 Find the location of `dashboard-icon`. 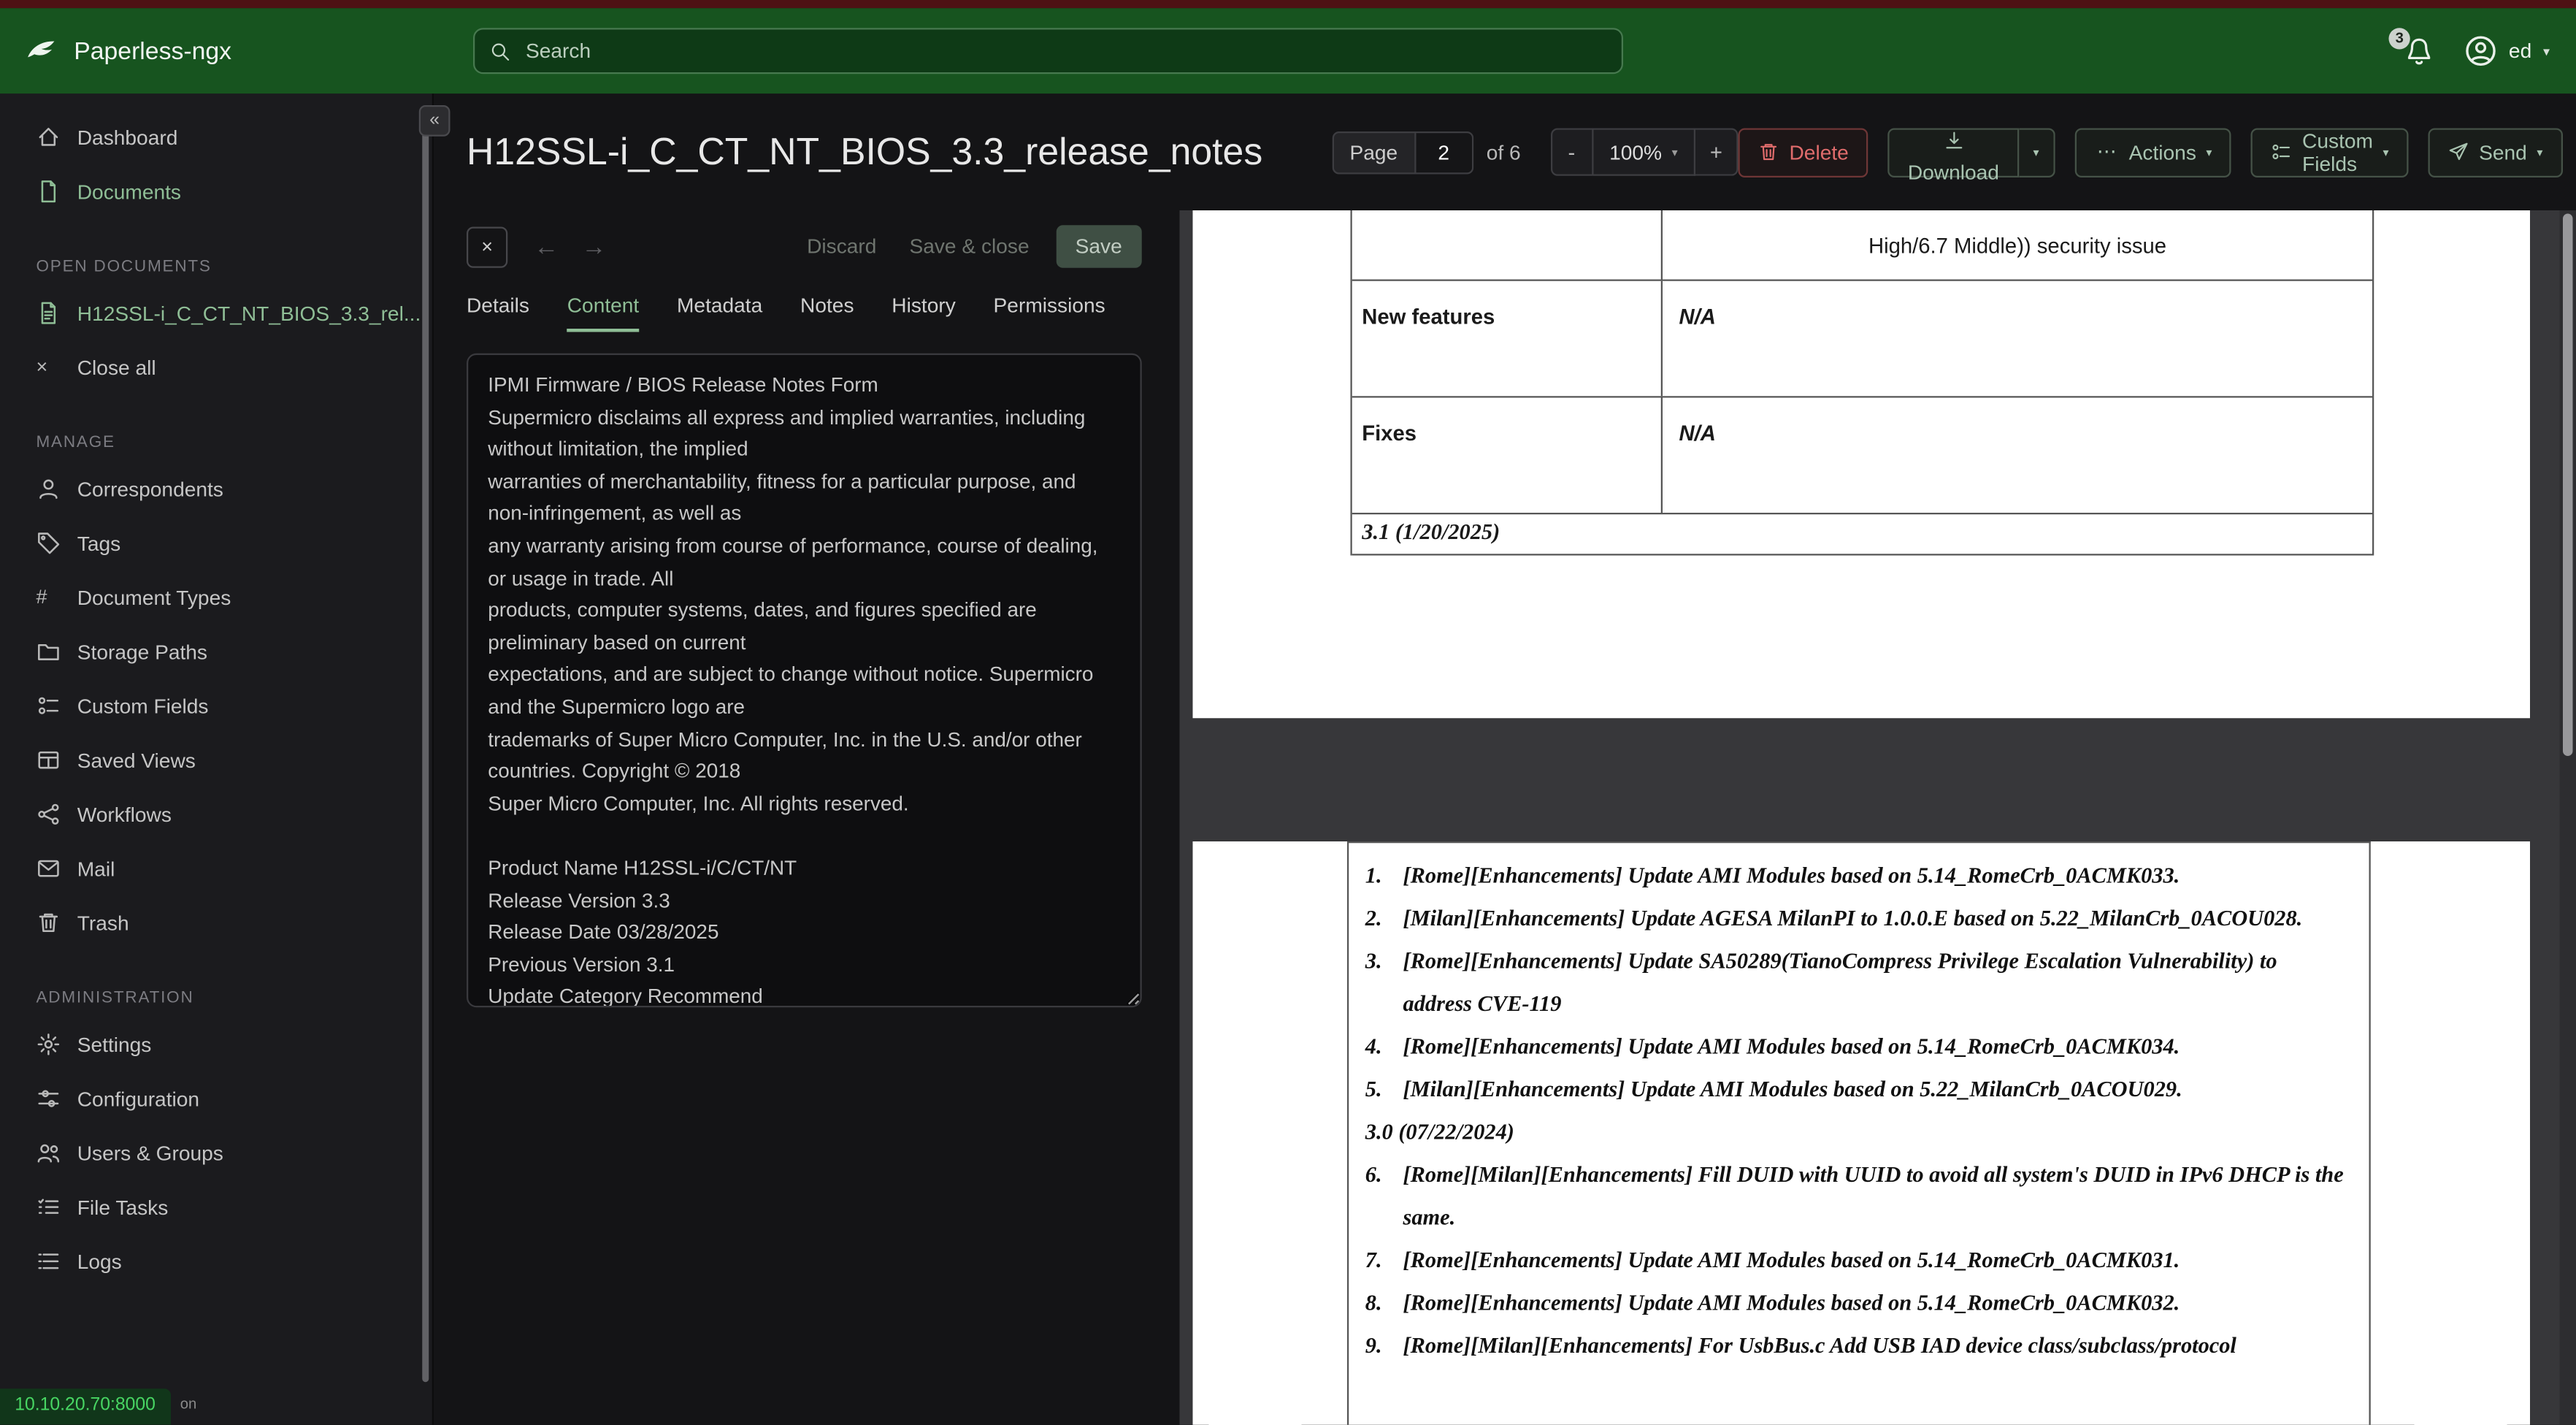

dashboard-icon is located at coordinates (49, 137).